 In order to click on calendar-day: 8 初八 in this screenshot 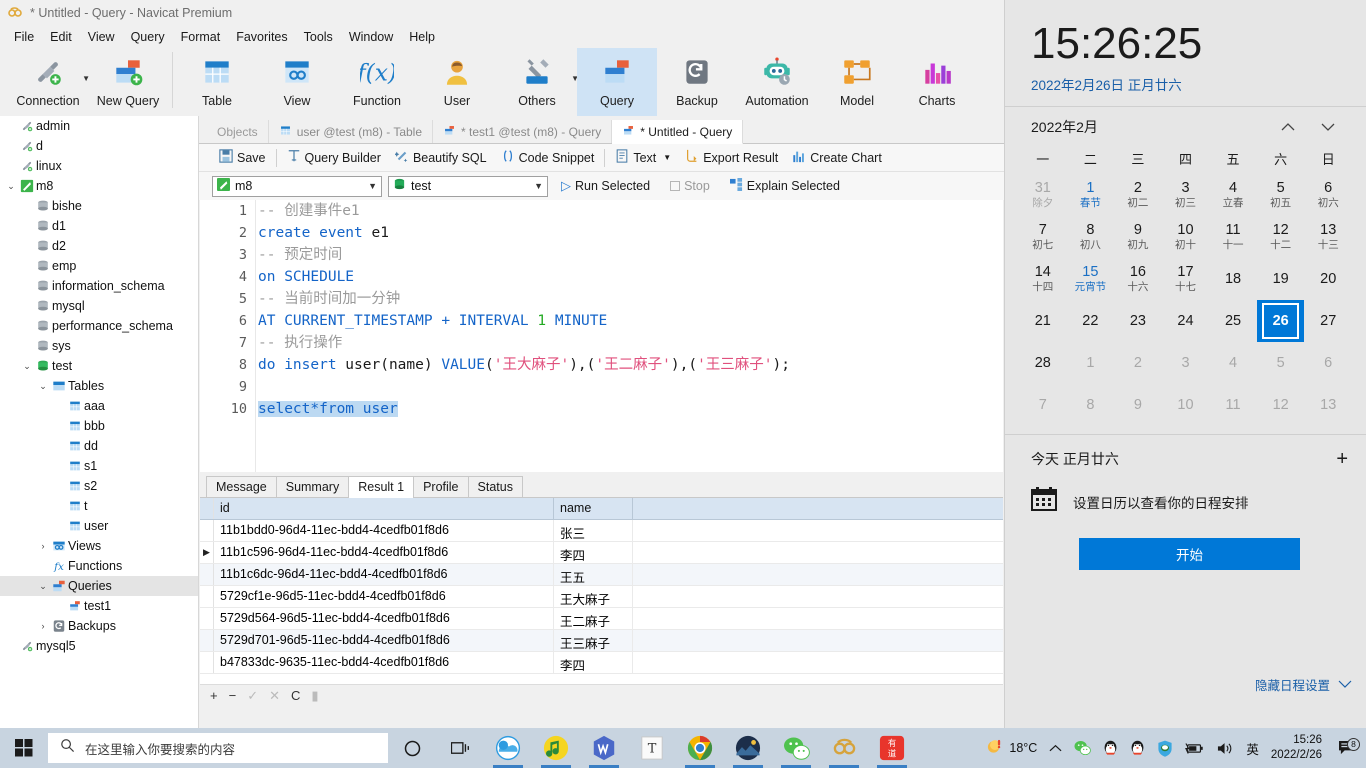, I will do `click(1091, 237)`.